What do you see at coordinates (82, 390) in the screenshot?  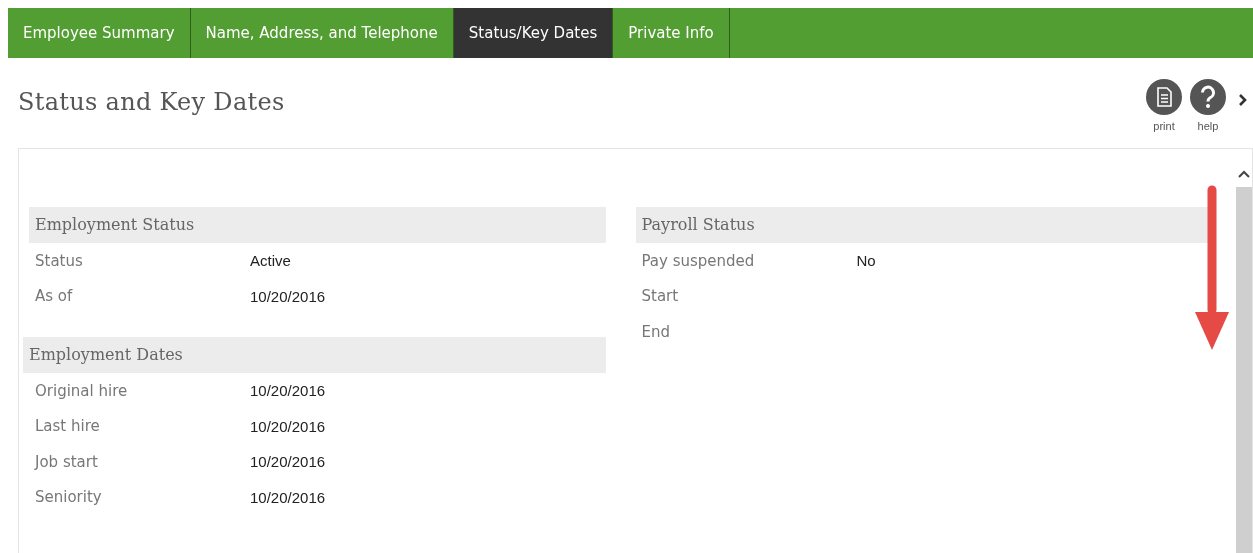 I see `field-label: Original hire` at bounding box center [82, 390].